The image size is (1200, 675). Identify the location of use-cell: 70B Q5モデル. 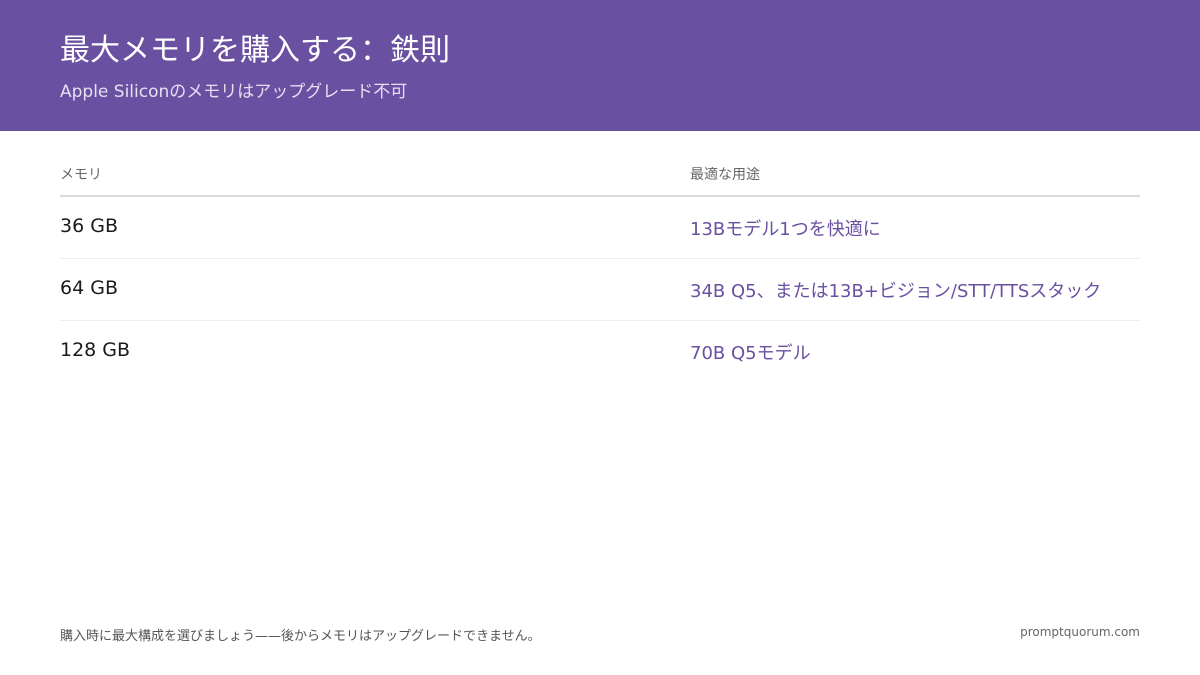
(750, 353).